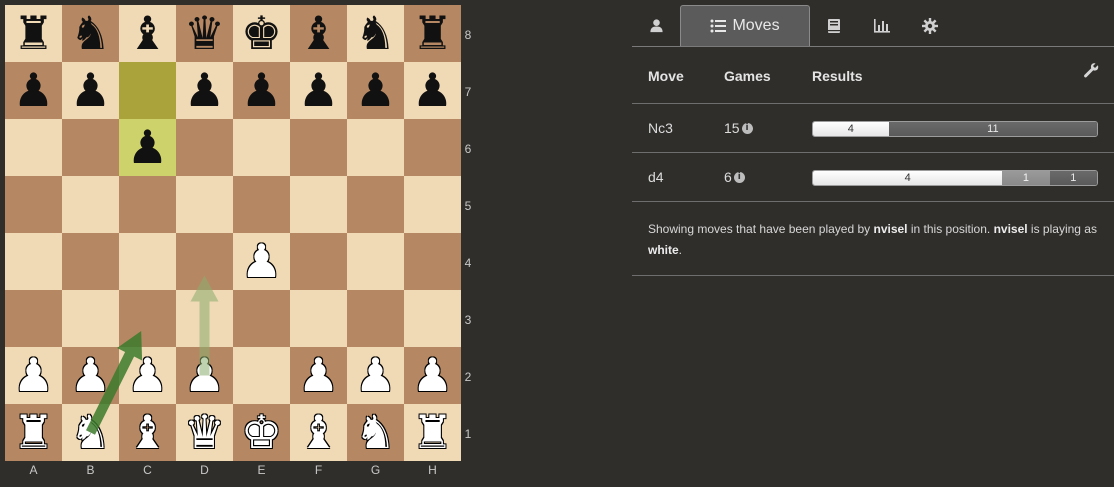 The image size is (1114, 487). Describe the element at coordinates (204, 90) in the screenshot. I see `square-d7: ♟` at that location.